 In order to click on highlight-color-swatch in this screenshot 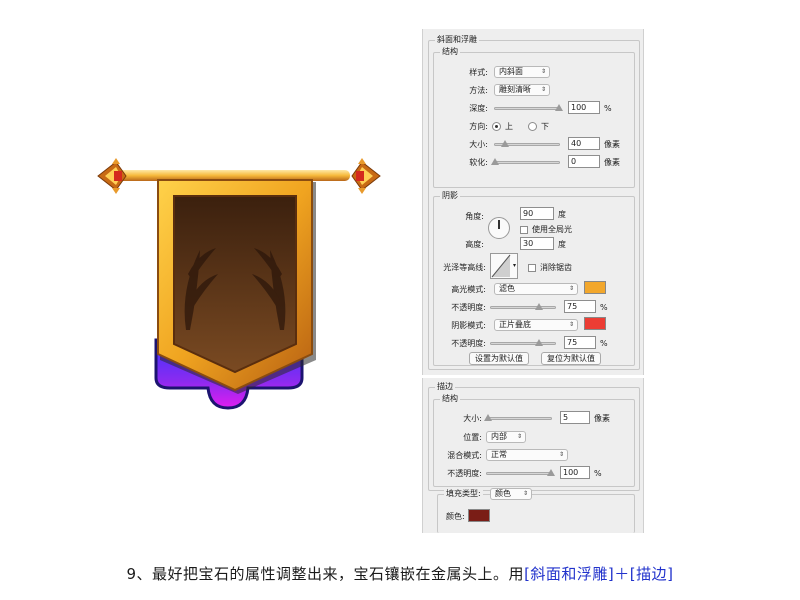, I will do `click(595, 287)`.